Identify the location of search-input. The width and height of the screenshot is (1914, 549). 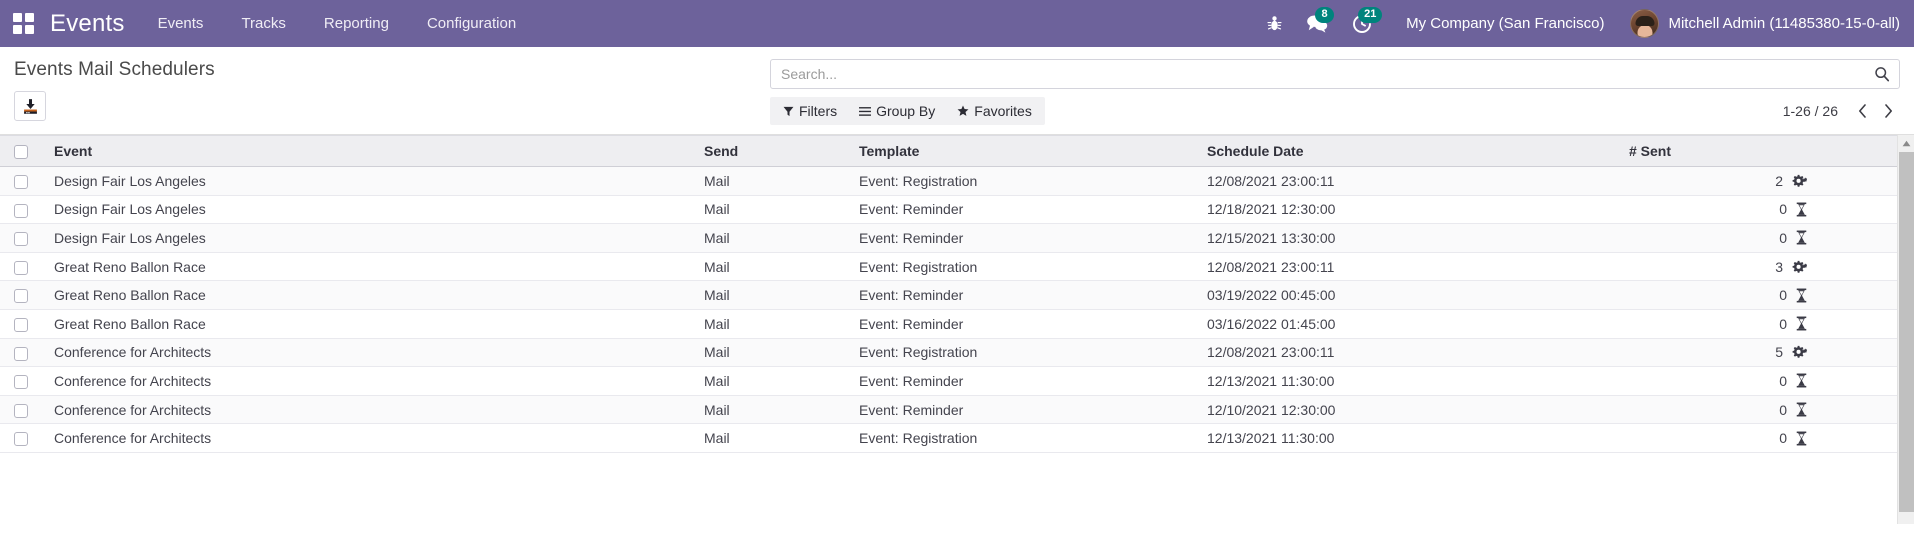
(1327, 74).